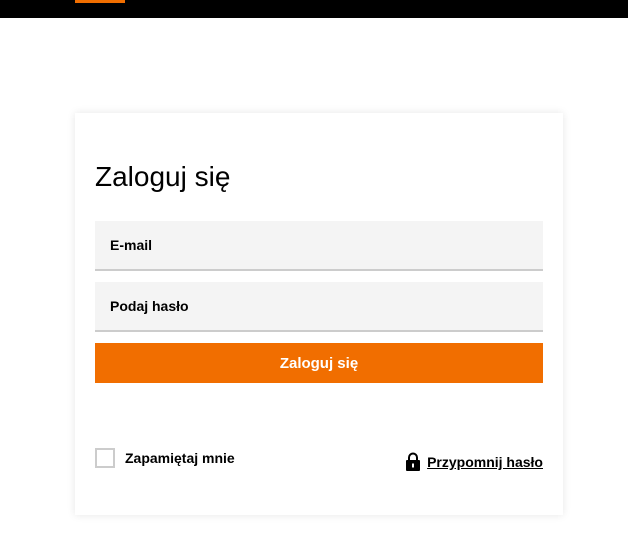 Image resolution: width=628 pixels, height=543 pixels. I want to click on password-field, so click(319, 307).